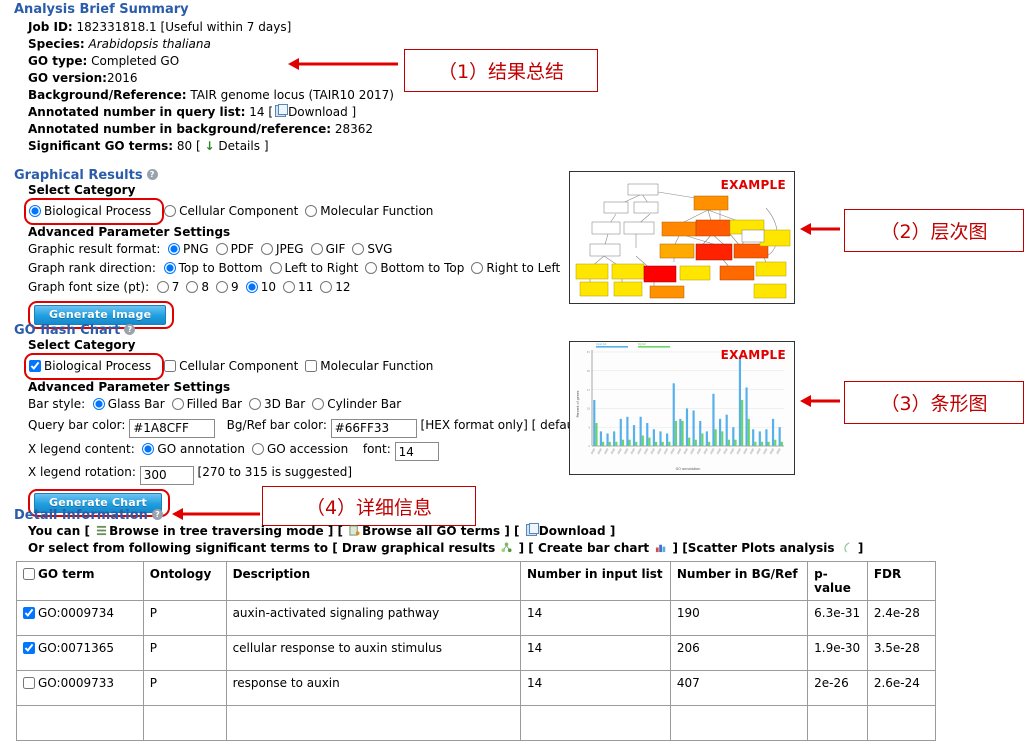  What do you see at coordinates (369, 211) in the screenshot?
I see `radio-graphical-molecular-function: Molecular Function` at bounding box center [369, 211].